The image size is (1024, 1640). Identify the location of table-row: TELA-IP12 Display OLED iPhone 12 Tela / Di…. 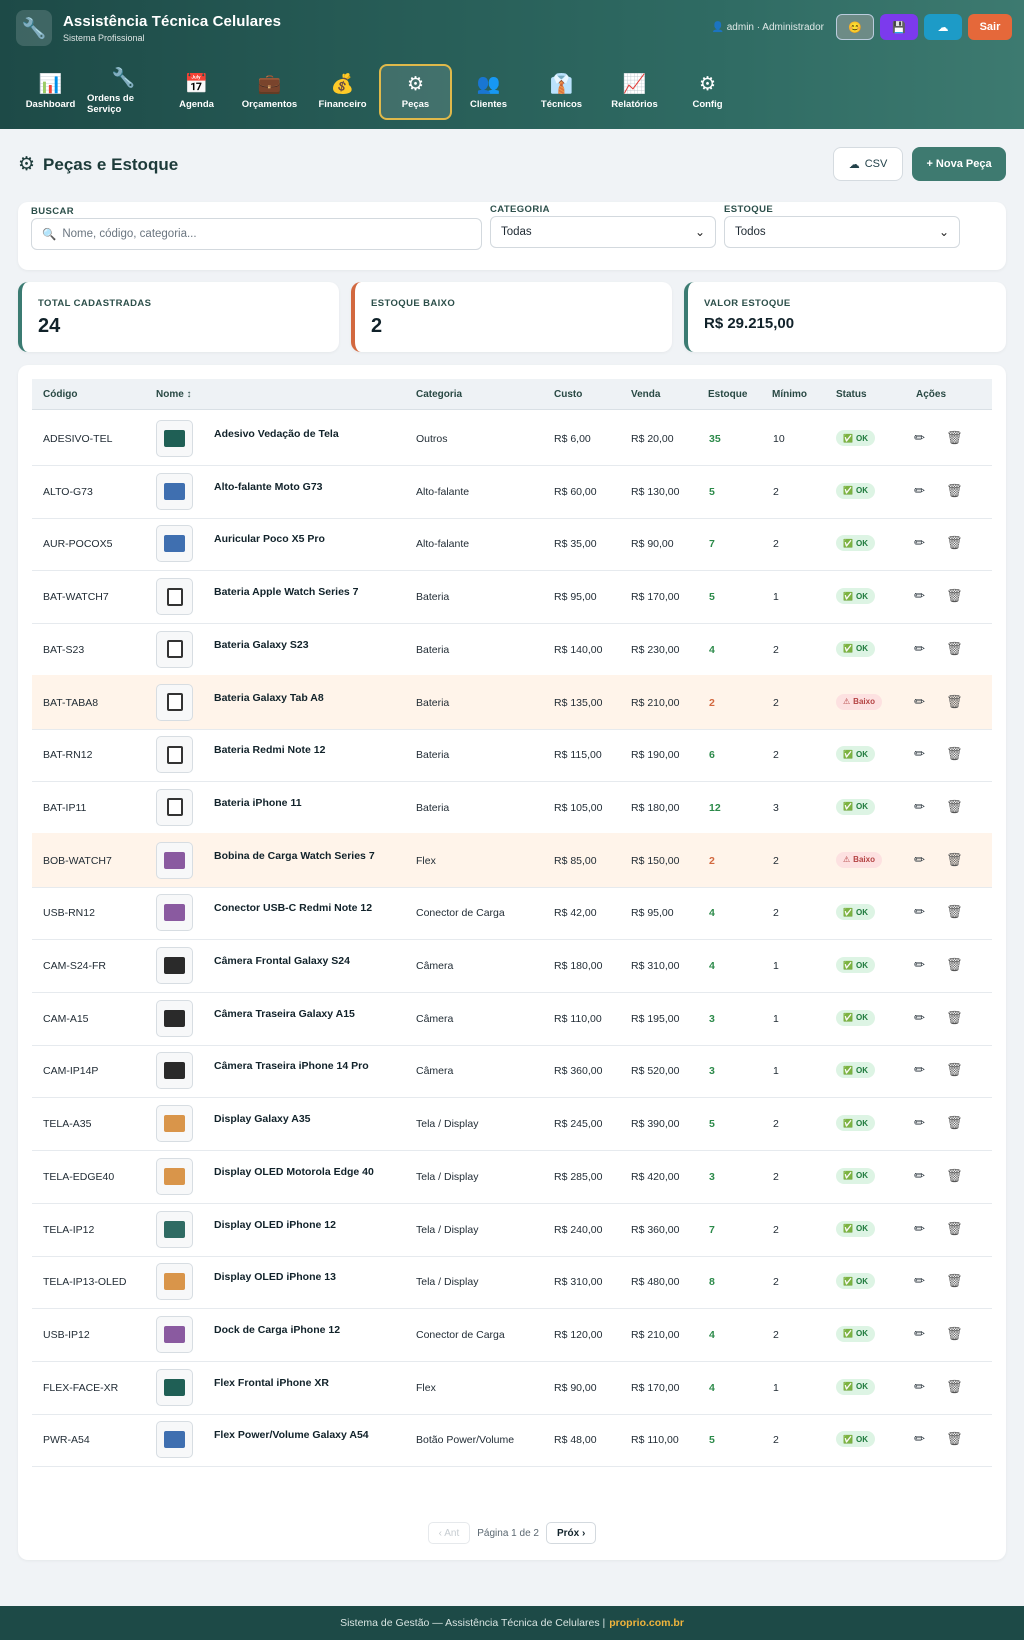
(512, 1229).